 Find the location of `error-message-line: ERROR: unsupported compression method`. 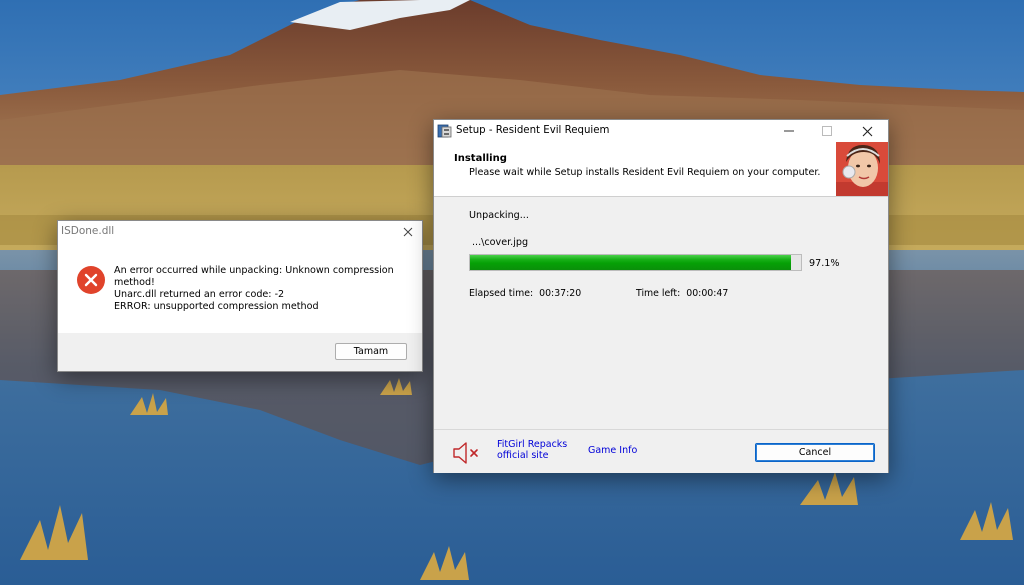

error-message-line: ERROR: unsupported compression method is located at coordinates (216, 306).